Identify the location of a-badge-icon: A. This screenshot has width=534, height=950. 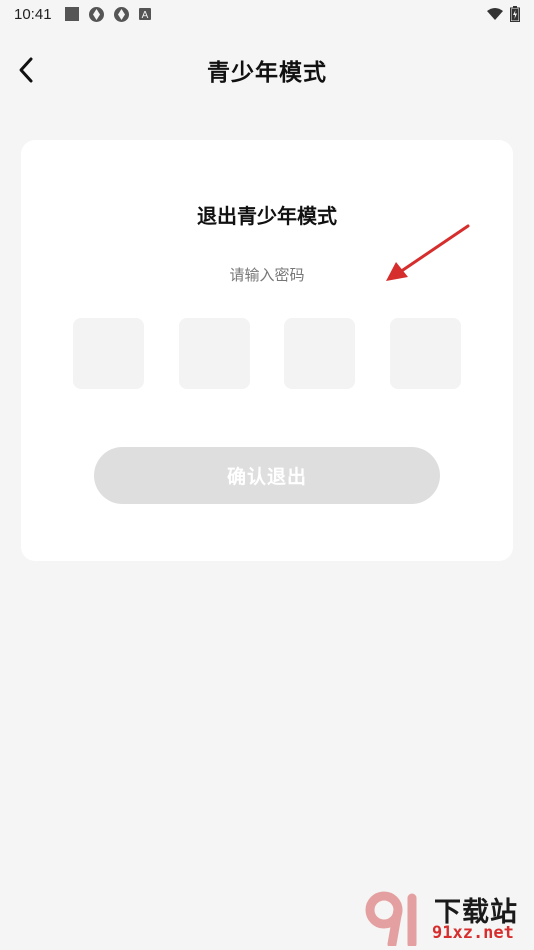
(144, 14).